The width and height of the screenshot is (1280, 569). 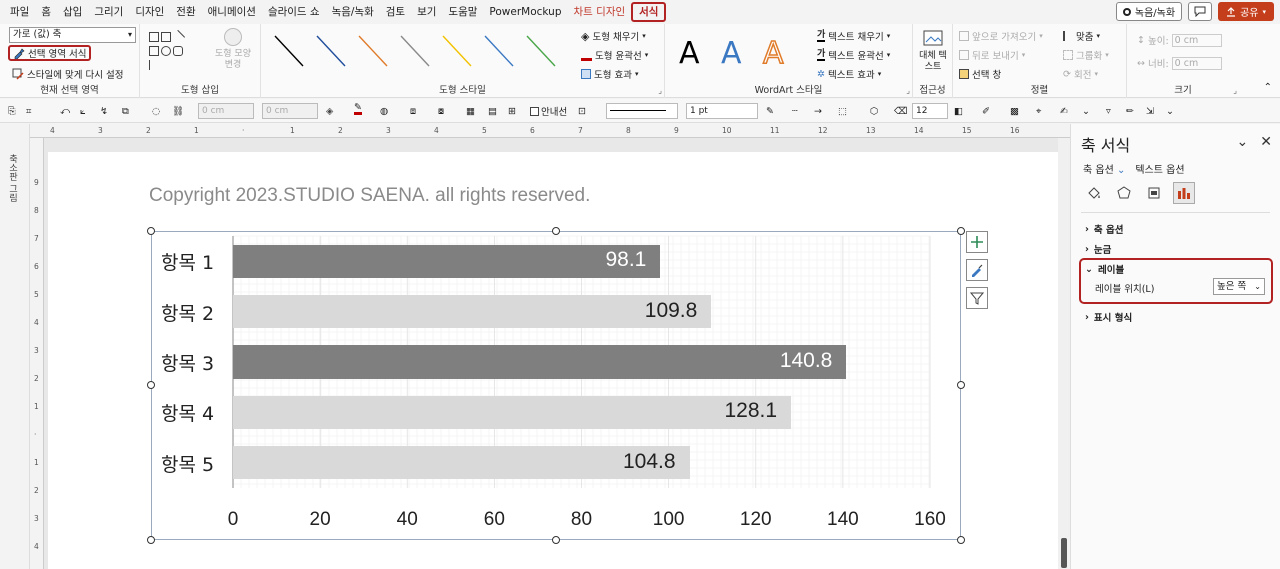 What do you see at coordinates (1108, 317) in the screenshot?
I see `section-number: › 표시 형식` at bounding box center [1108, 317].